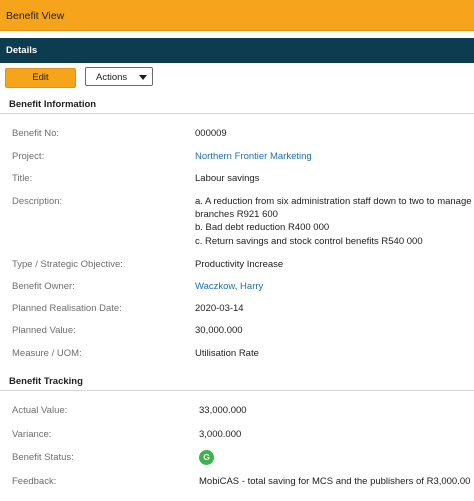  Describe the element at coordinates (28, 156) in the screenshot. I see `project-label: Project:` at that location.